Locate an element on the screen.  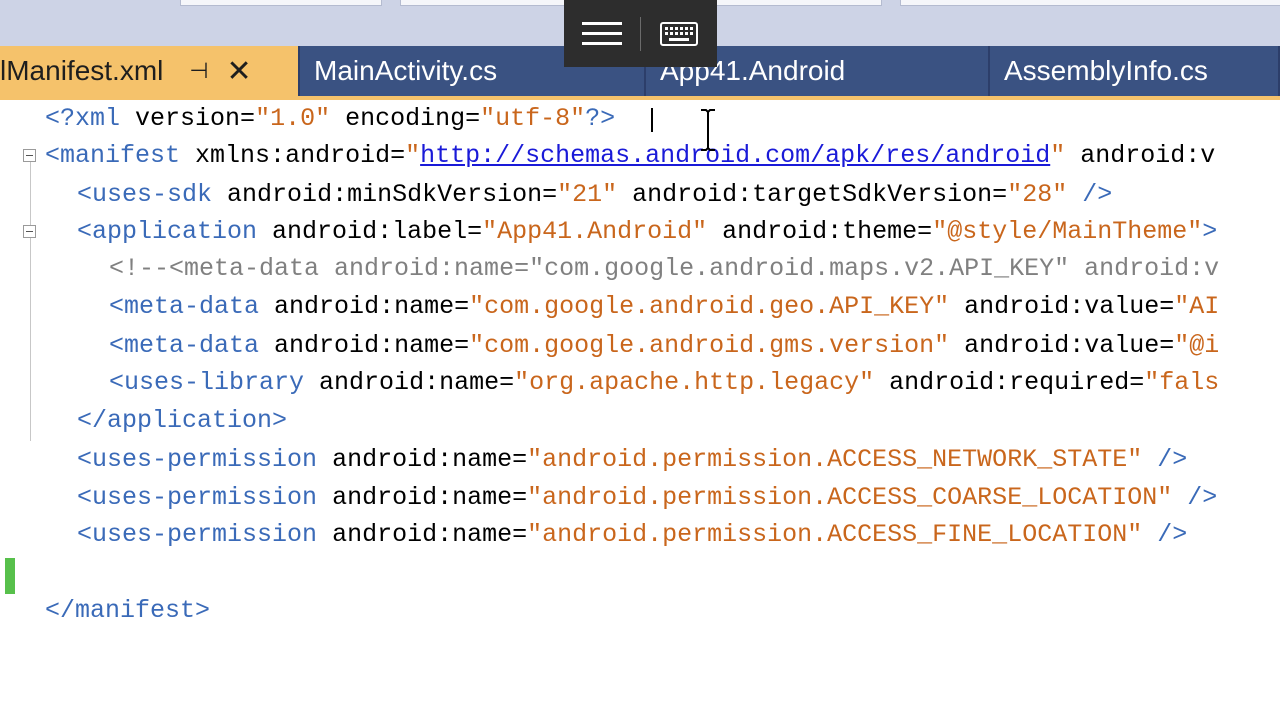
pin-icon: ⊣ is located at coordinates (198, 71).